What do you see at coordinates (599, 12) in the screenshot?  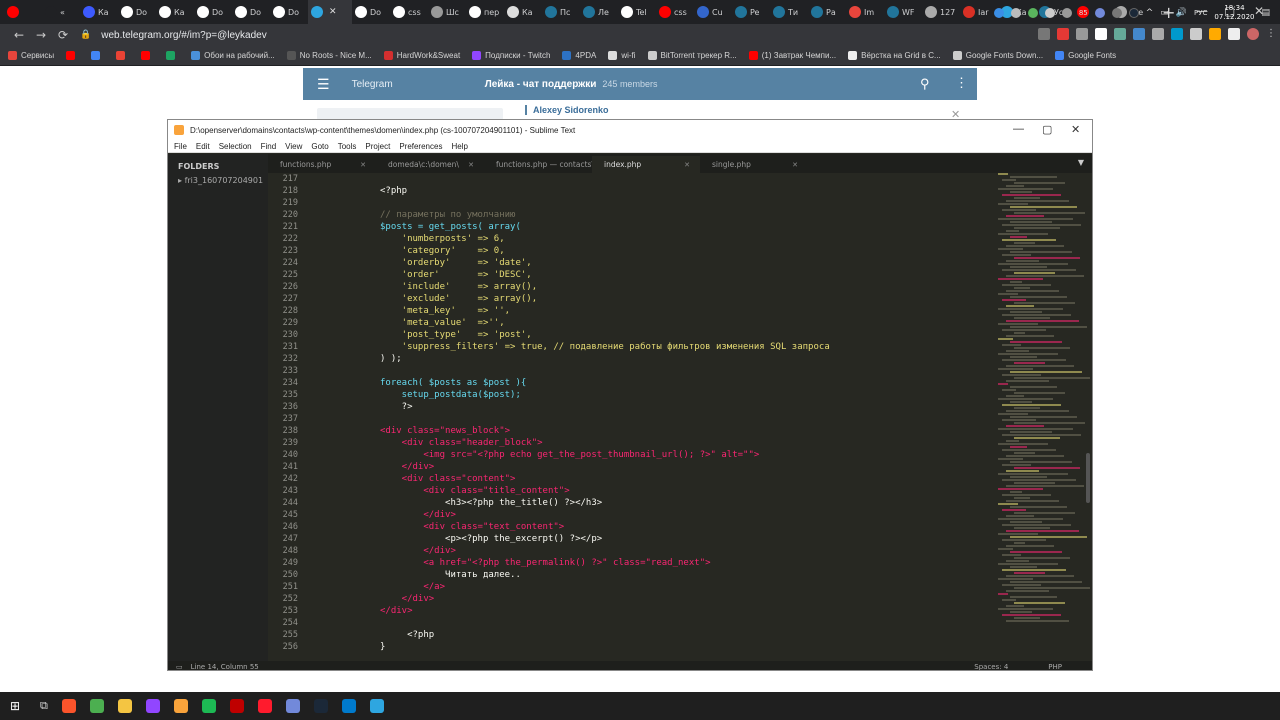 I see `browser-tab: Ле` at bounding box center [599, 12].